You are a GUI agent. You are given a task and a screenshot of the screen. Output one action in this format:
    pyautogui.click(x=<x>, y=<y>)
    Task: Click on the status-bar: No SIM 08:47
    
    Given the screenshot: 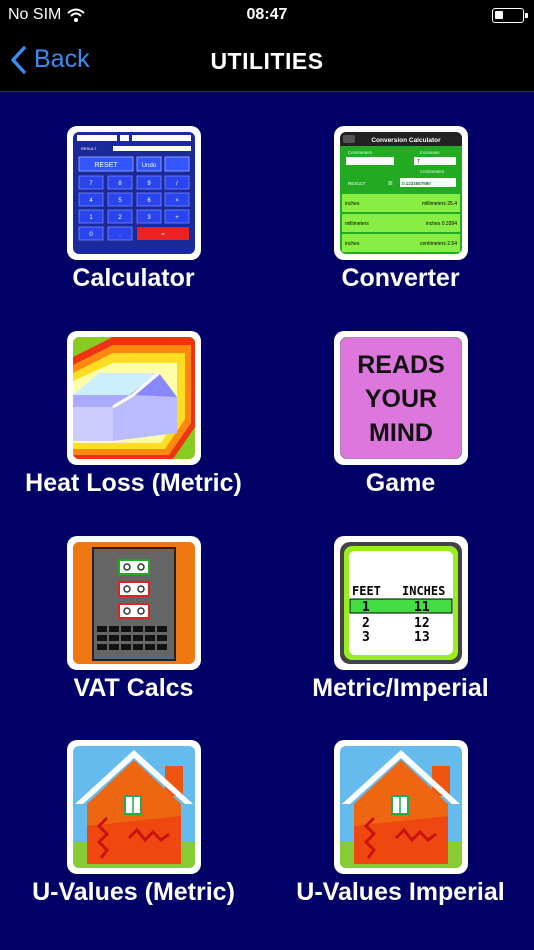 What is the action you would take?
    pyautogui.click(x=267, y=16)
    